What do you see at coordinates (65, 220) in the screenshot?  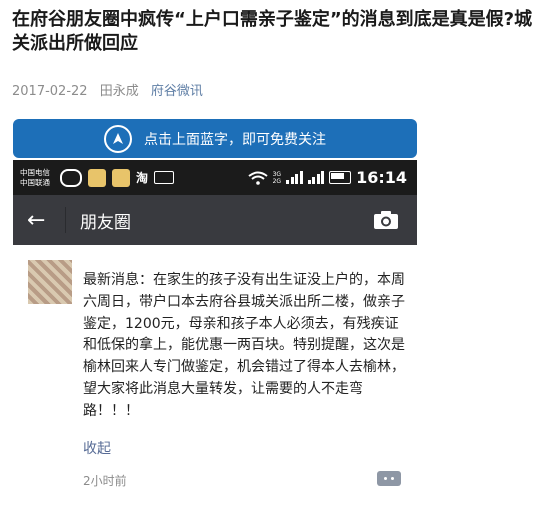 I see `header-divider` at bounding box center [65, 220].